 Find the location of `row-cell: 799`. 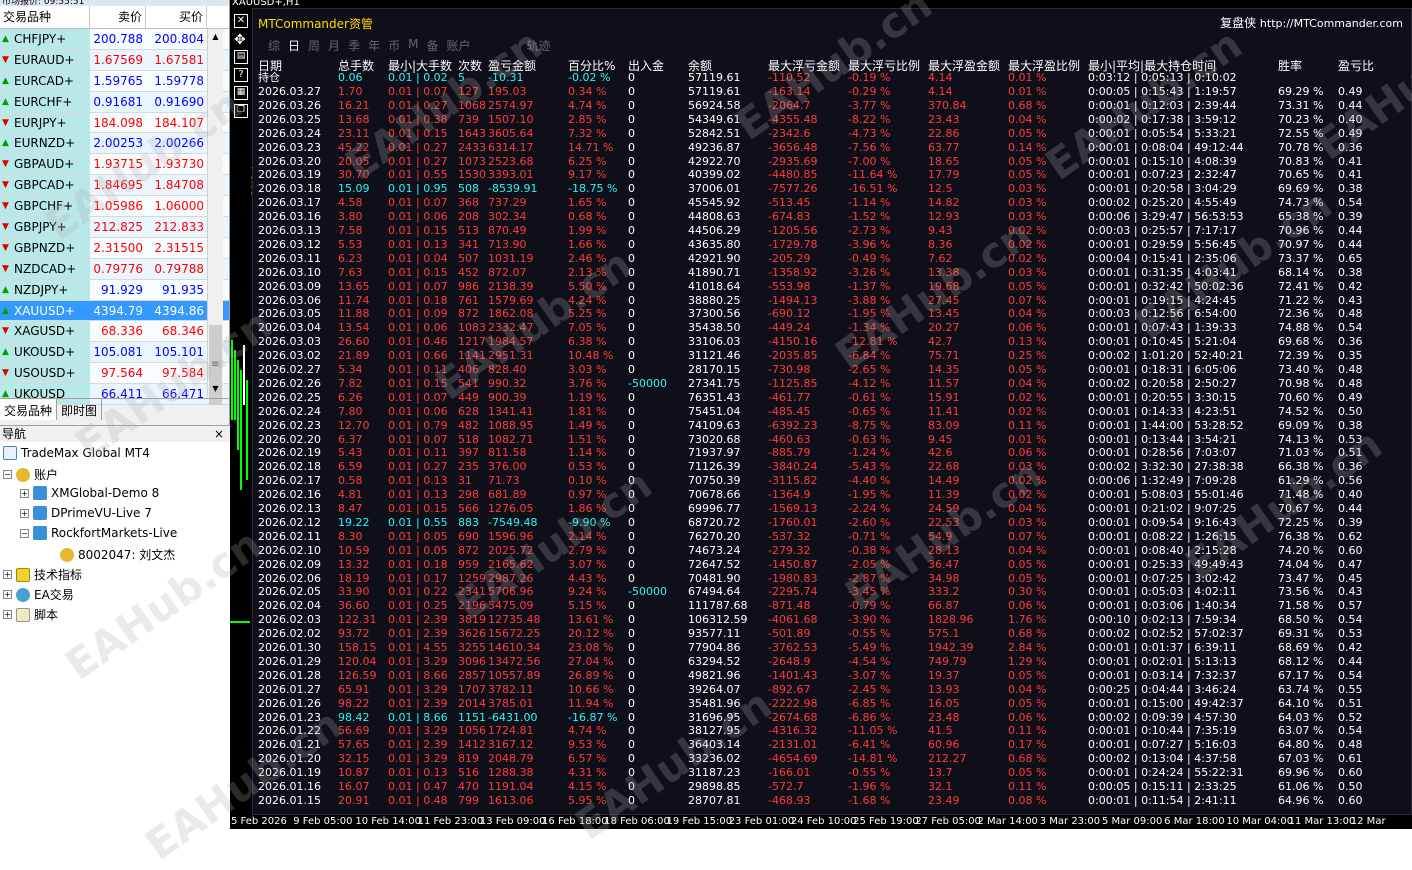

row-cell: 799 is located at coordinates (468, 800).